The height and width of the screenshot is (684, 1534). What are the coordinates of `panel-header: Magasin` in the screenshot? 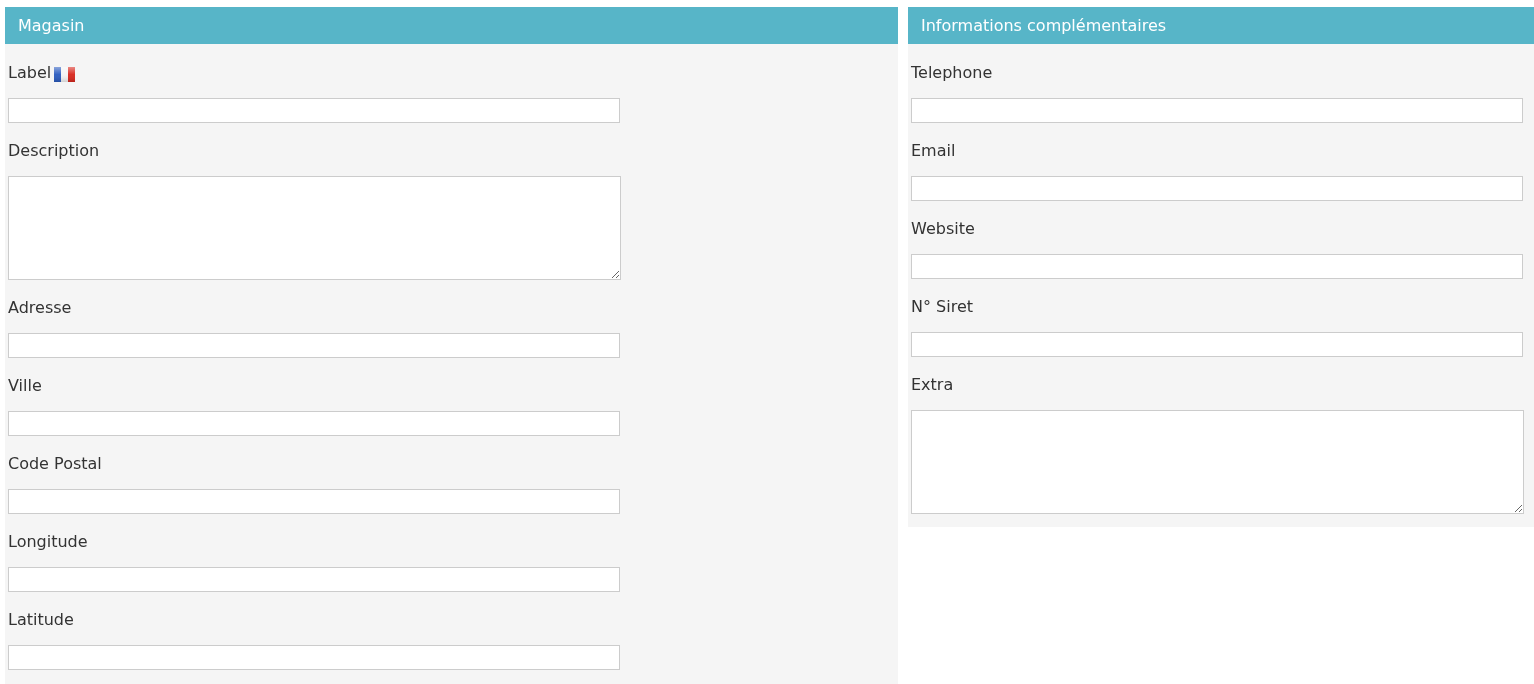 It's located at (451, 25).